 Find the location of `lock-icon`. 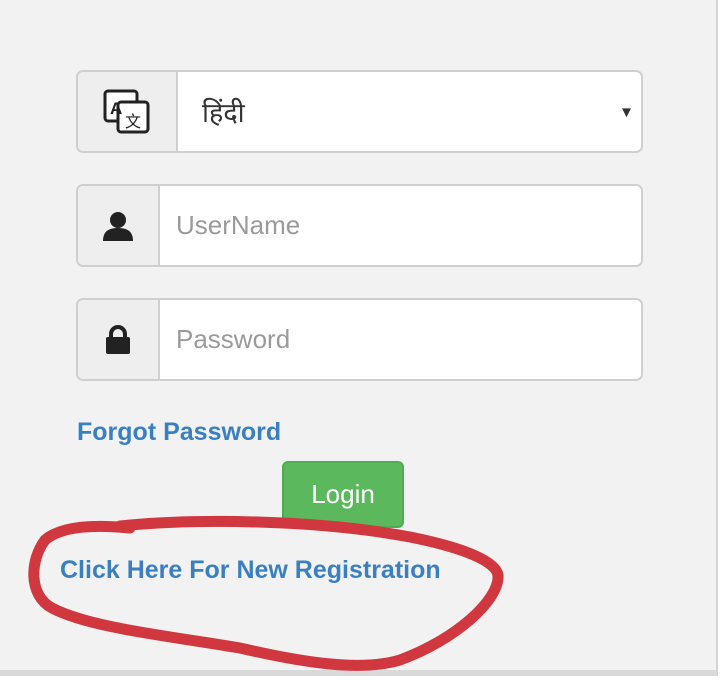

lock-icon is located at coordinates (118, 339).